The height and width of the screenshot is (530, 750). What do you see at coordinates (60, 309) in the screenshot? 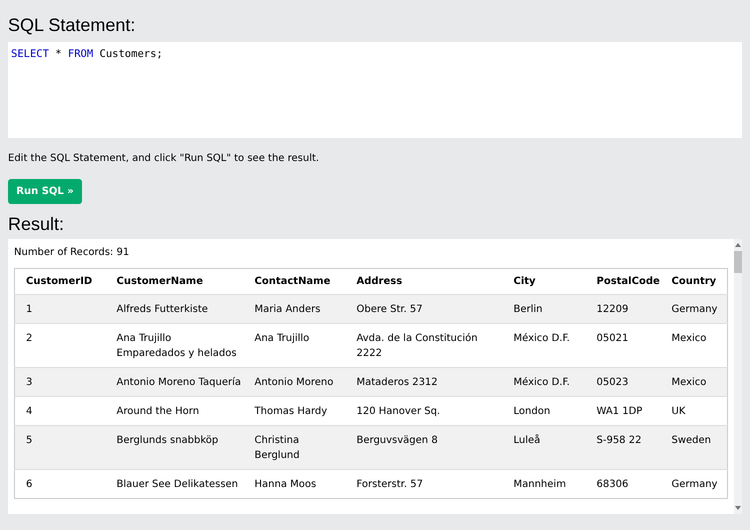
I see `table-cell: 1` at bounding box center [60, 309].